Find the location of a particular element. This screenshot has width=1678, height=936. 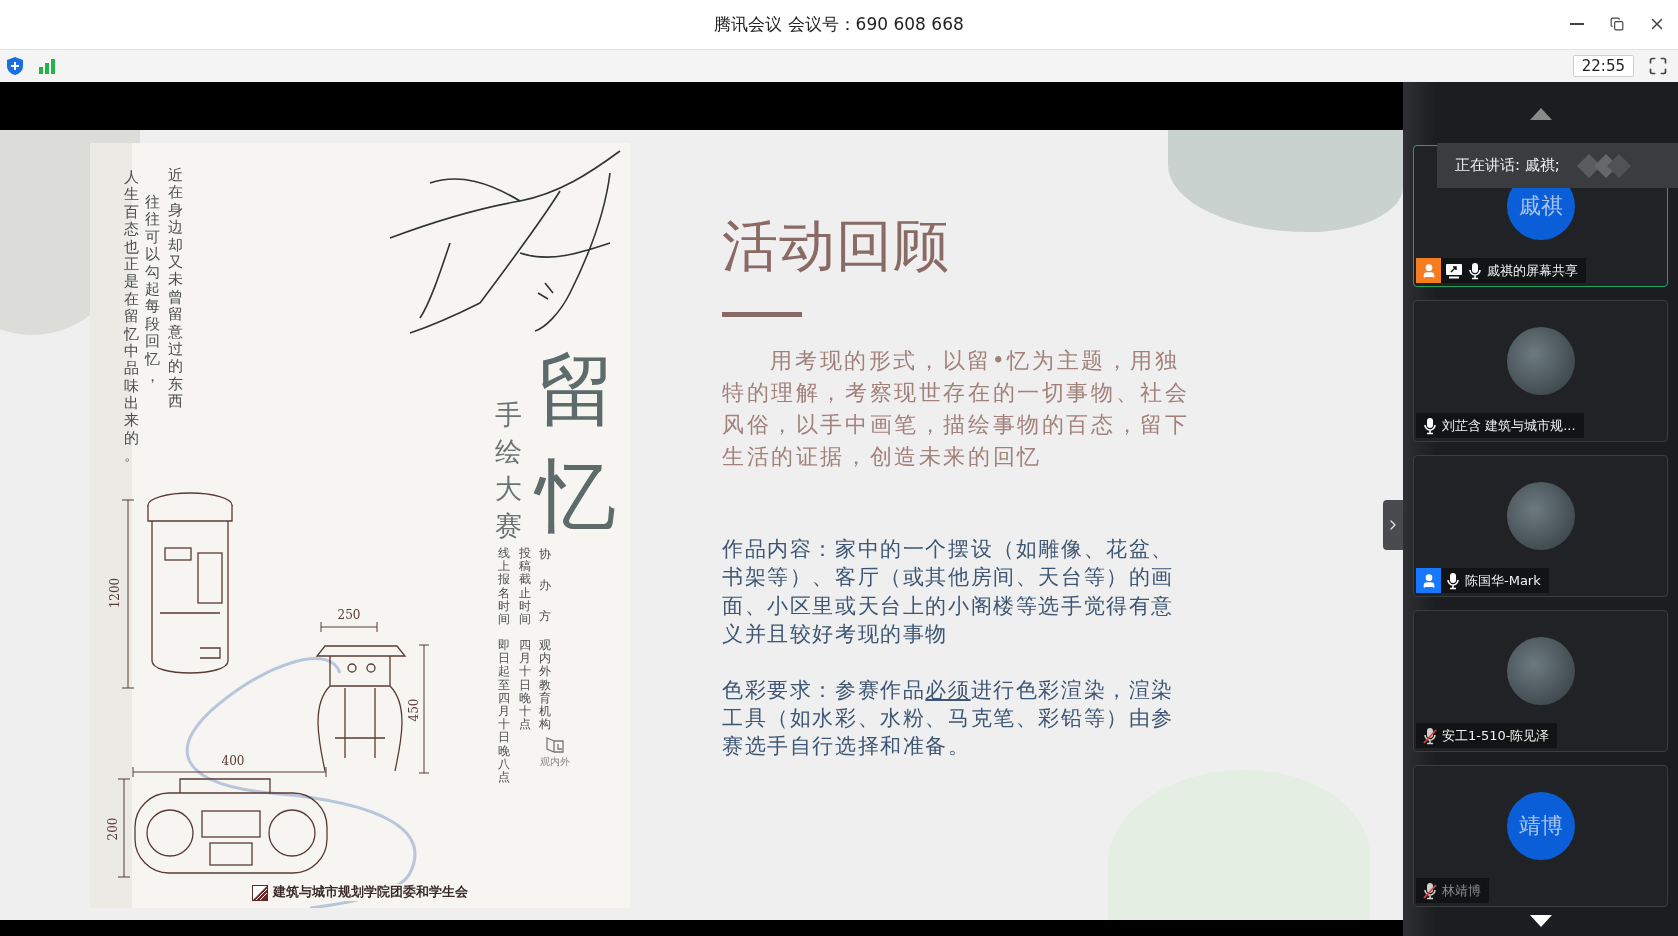

poster-info-value: 四月十日晚十点 is located at coordinates (525, 685).